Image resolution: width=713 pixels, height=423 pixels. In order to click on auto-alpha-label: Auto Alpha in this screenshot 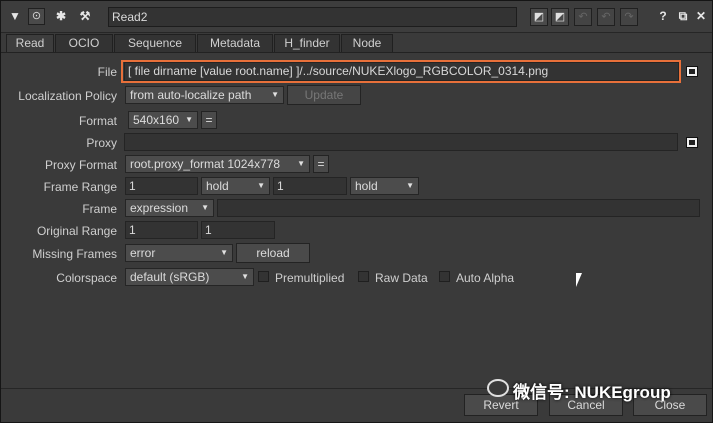, I will do `click(485, 278)`.